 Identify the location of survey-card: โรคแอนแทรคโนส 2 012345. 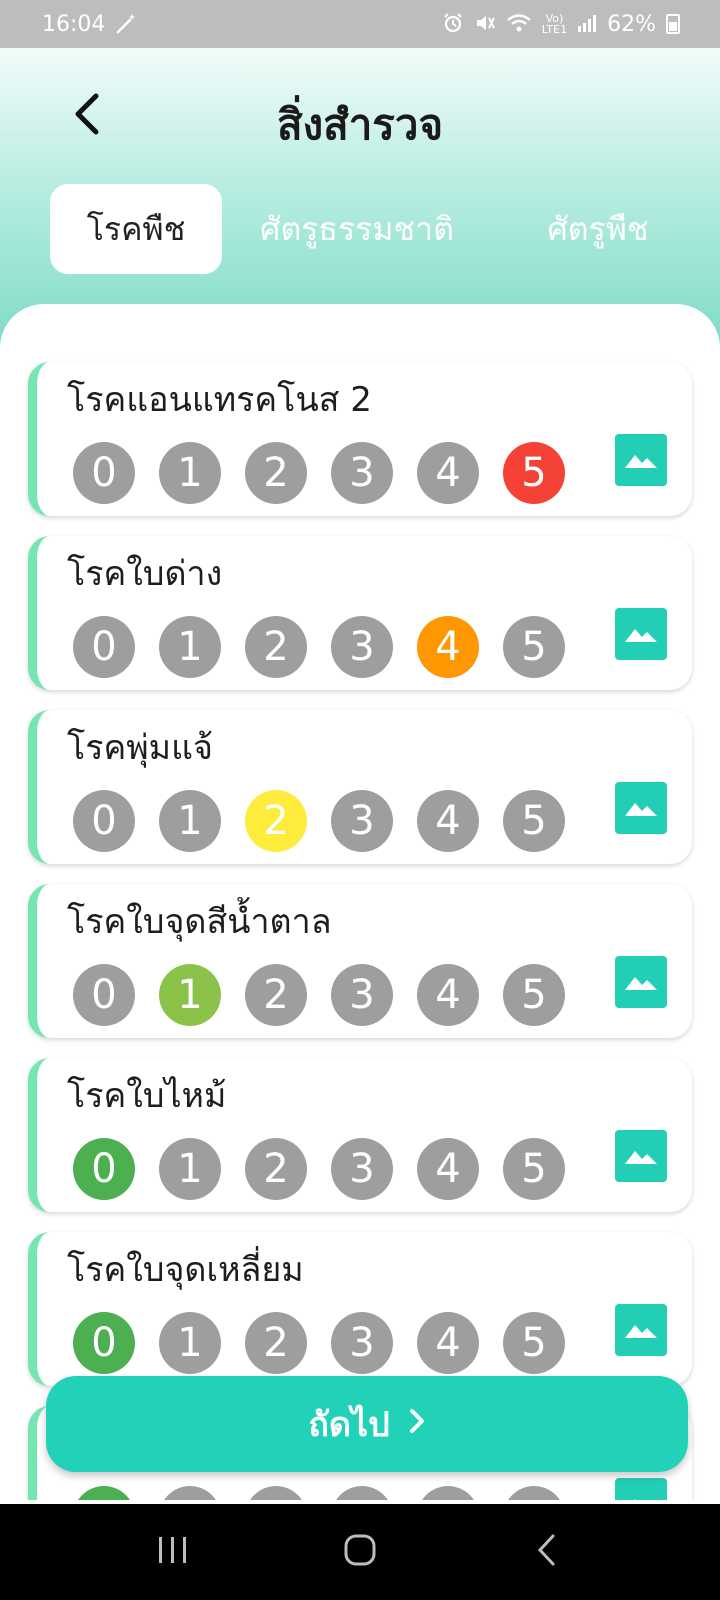
(360, 439).